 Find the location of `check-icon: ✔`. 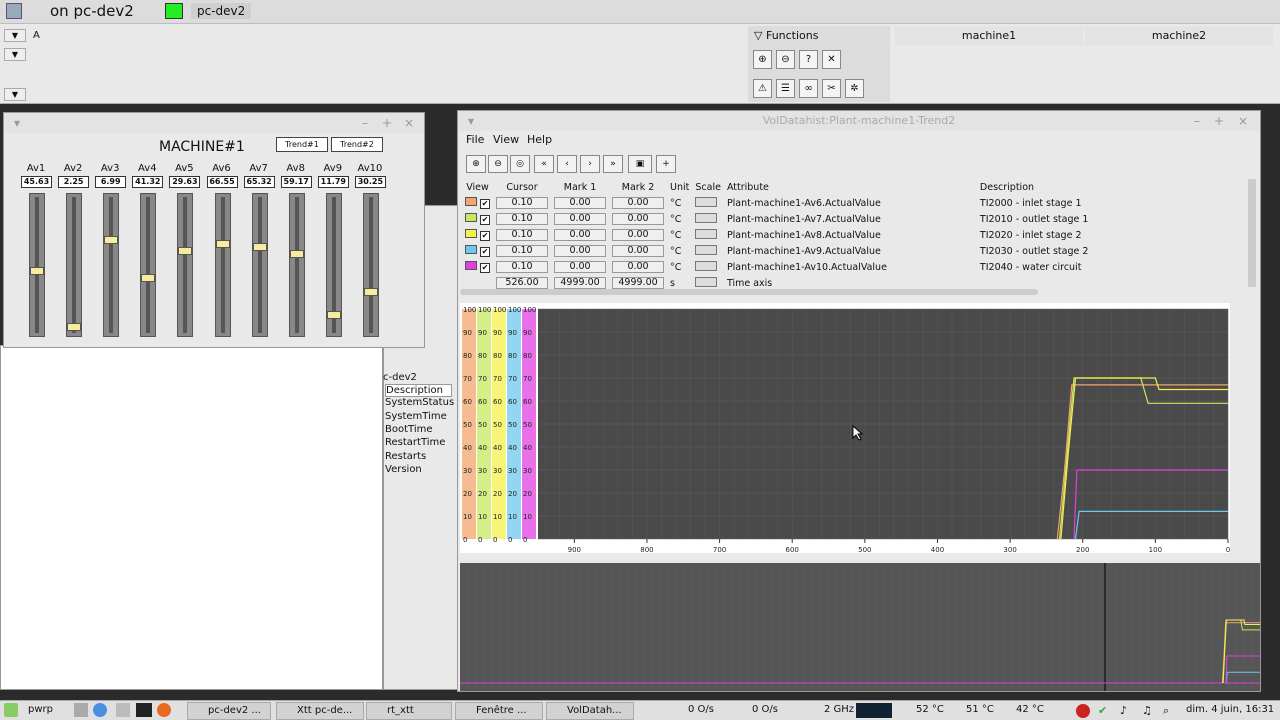

check-icon: ✔ is located at coordinates (1102, 710).